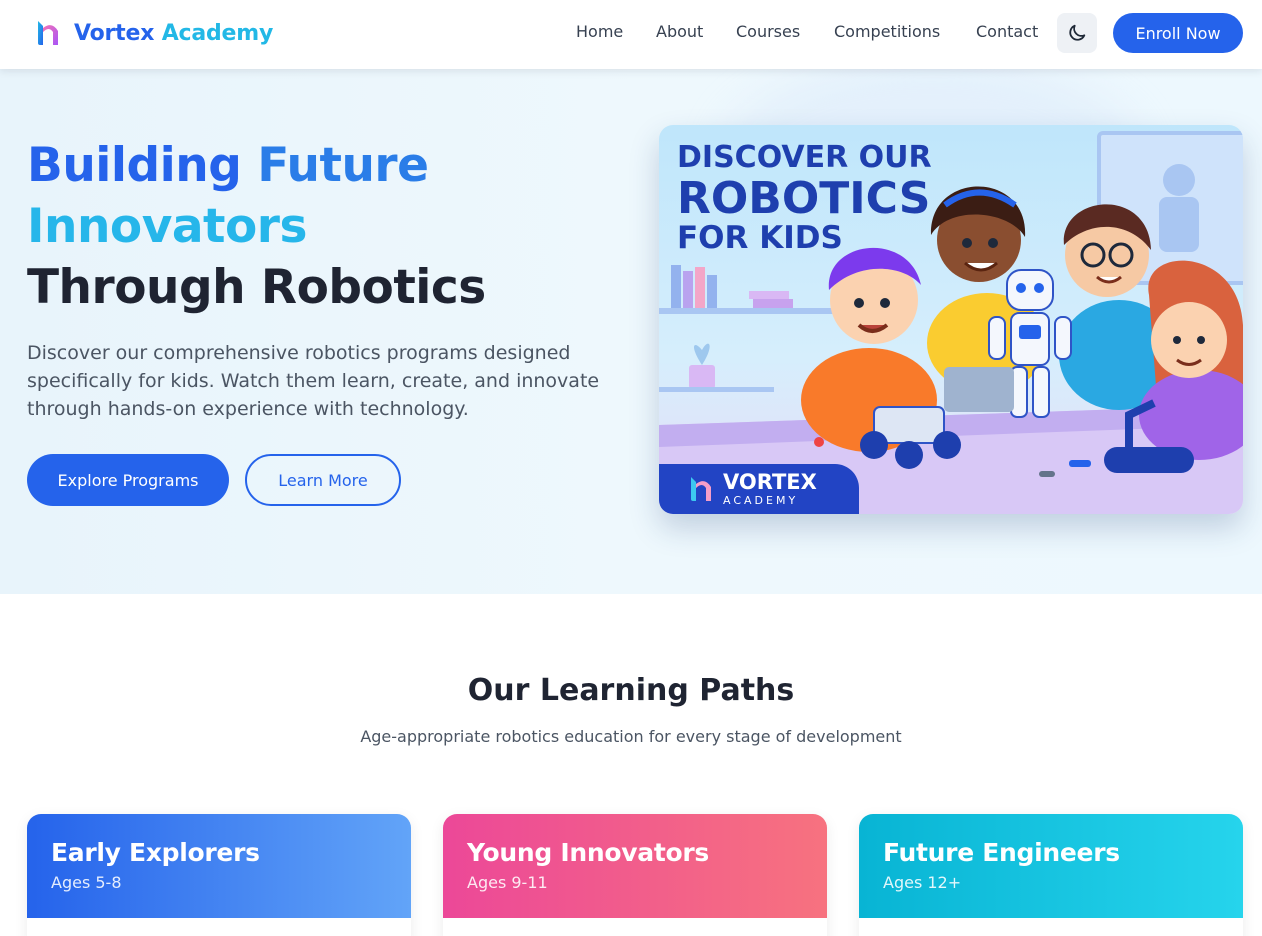 This screenshot has width=1262, height=936. I want to click on nav-link-home: Home, so click(599, 31).